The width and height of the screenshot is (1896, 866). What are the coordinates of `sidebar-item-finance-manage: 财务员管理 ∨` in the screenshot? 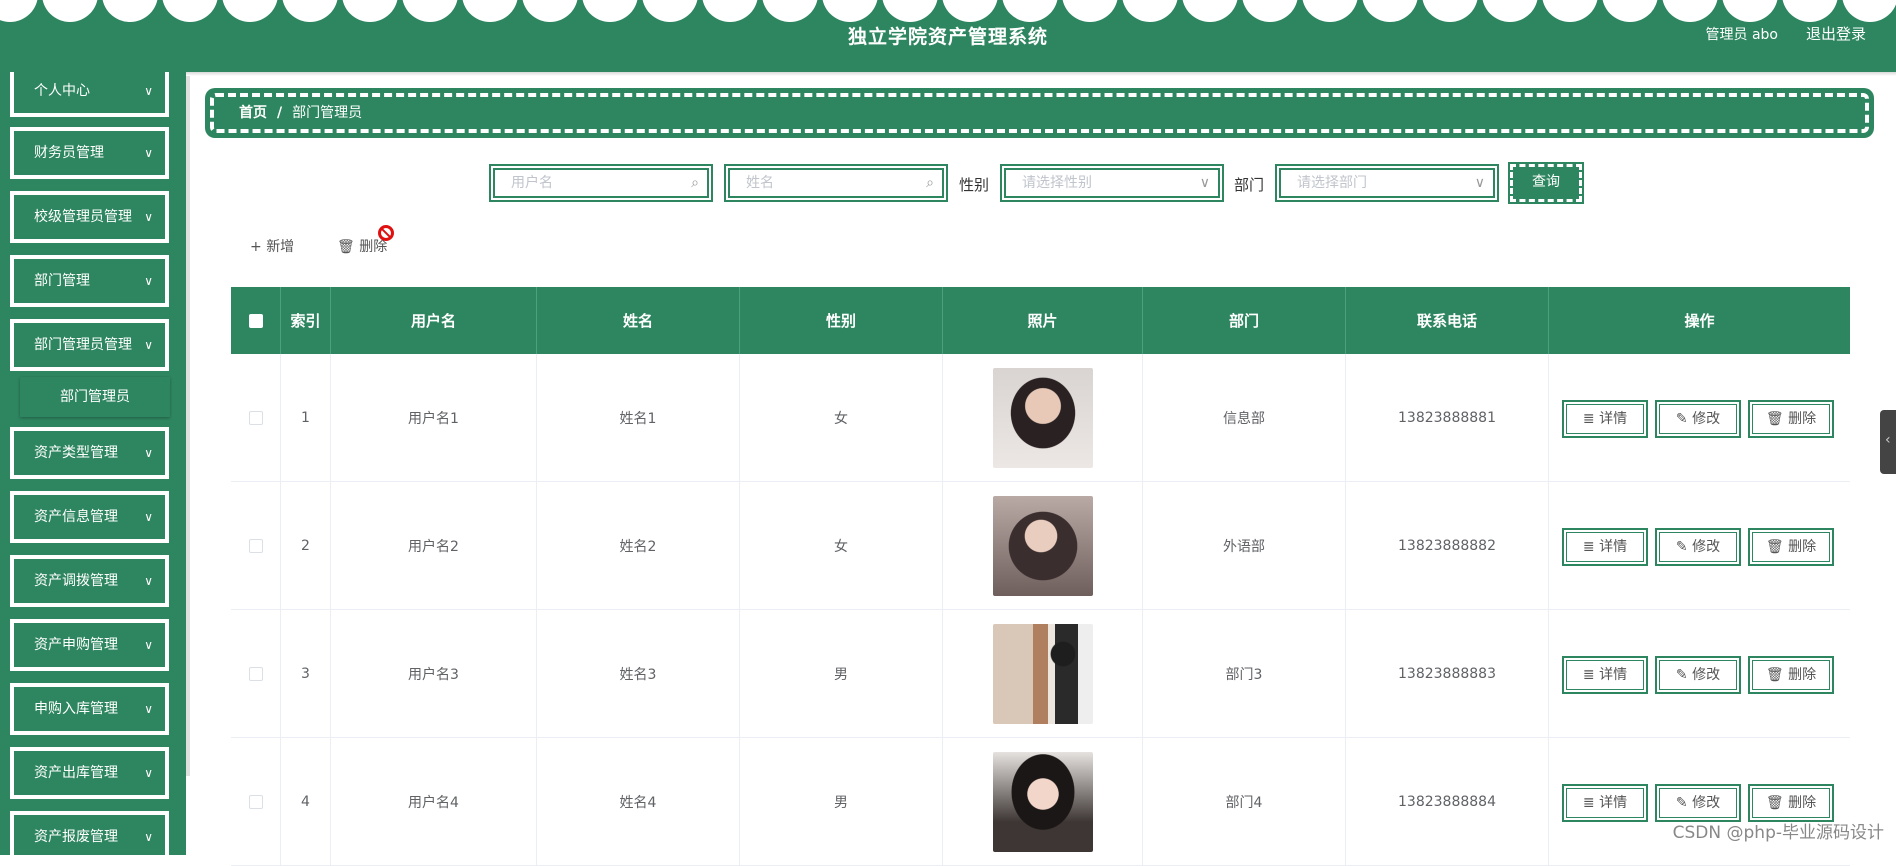 It's located at (89, 153).